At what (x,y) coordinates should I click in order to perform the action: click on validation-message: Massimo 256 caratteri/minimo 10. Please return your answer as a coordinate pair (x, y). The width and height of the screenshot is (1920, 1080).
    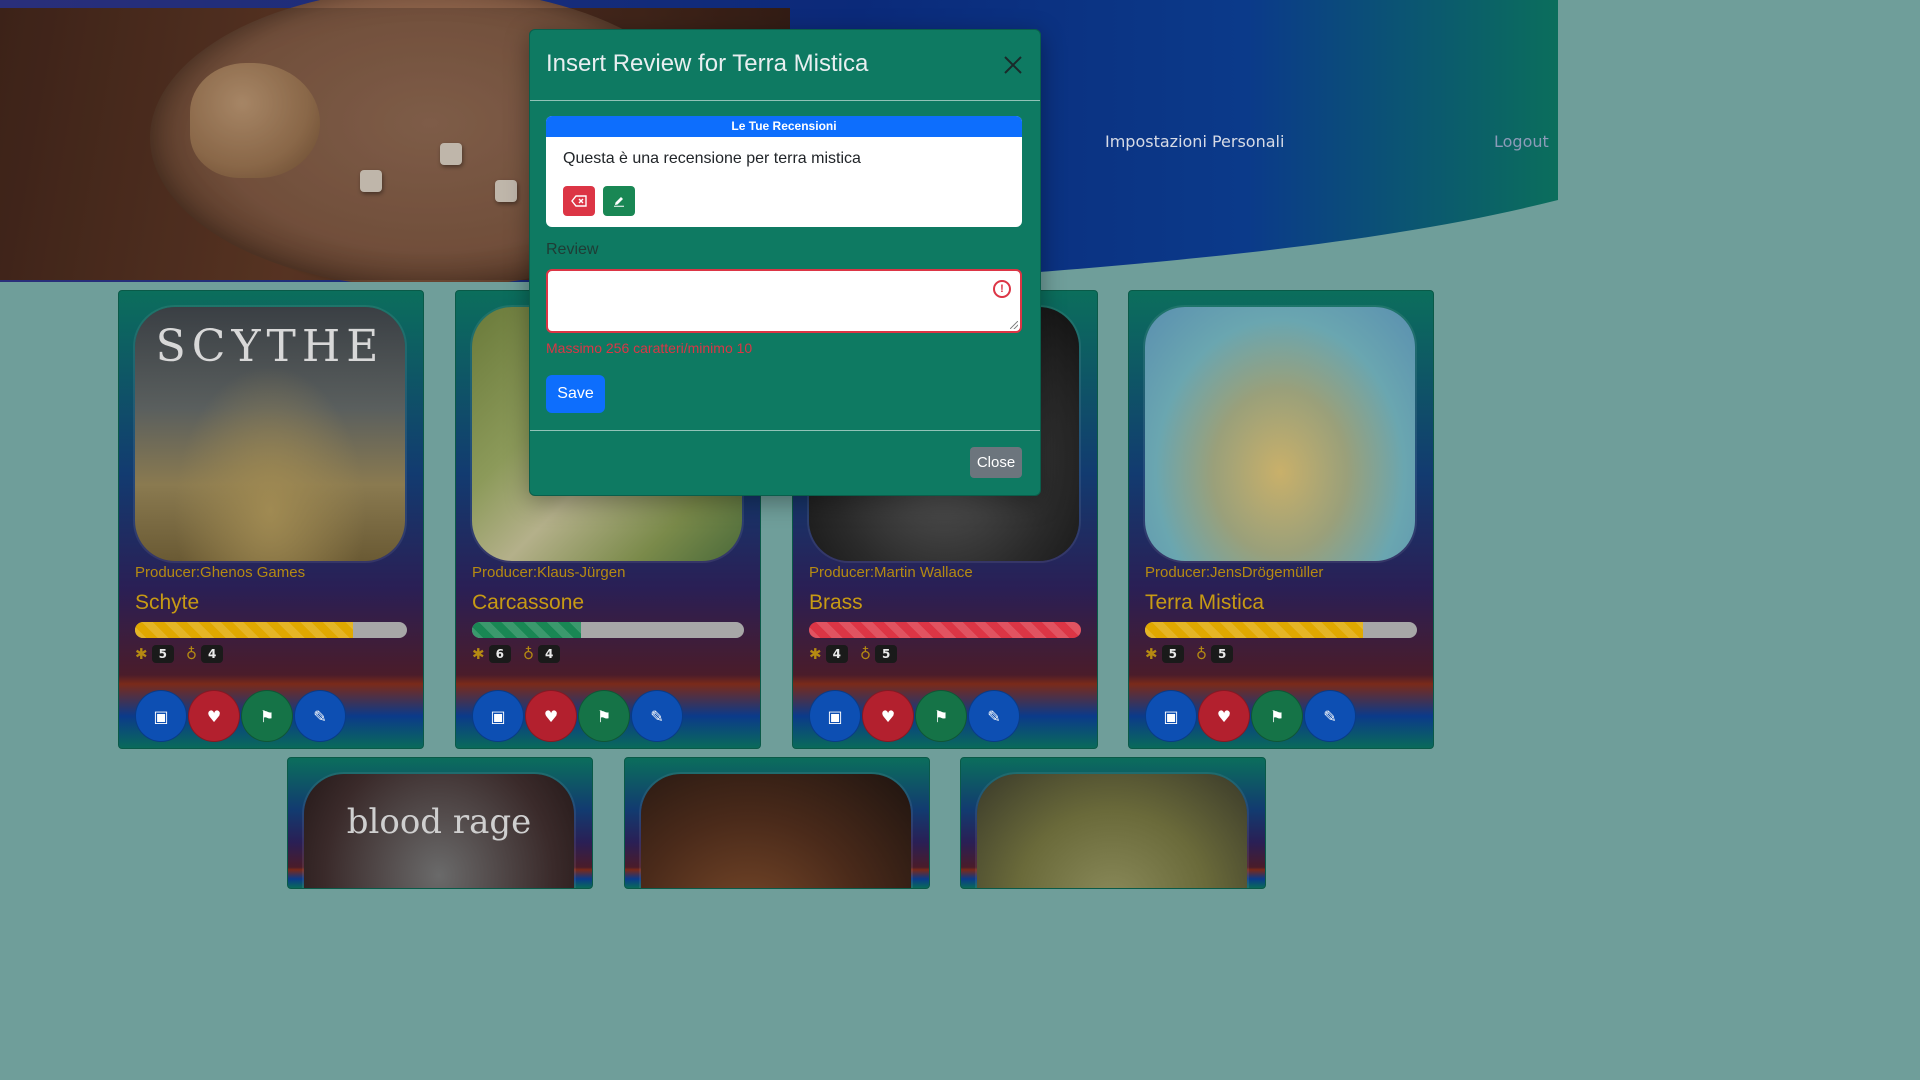
    Looking at the image, I should click on (649, 348).